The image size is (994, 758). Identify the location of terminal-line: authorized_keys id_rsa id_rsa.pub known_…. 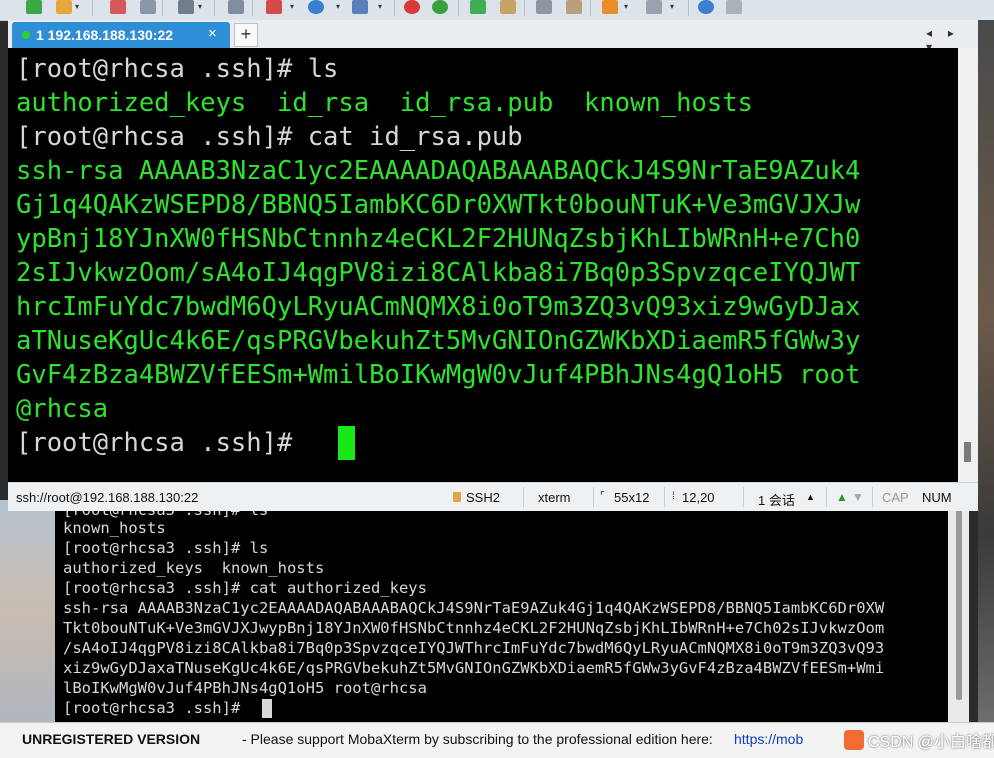
(384, 103).